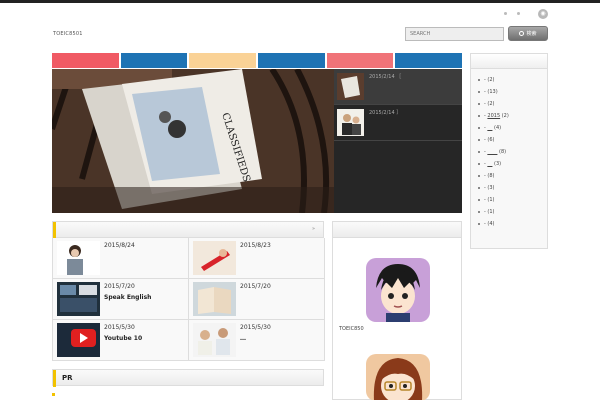 The width and height of the screenshot is (600, 400). What do you see at coordinates (78, 299) in the screenshot?
I see `screen-windows-thumb` at bounding box center [78, 299].